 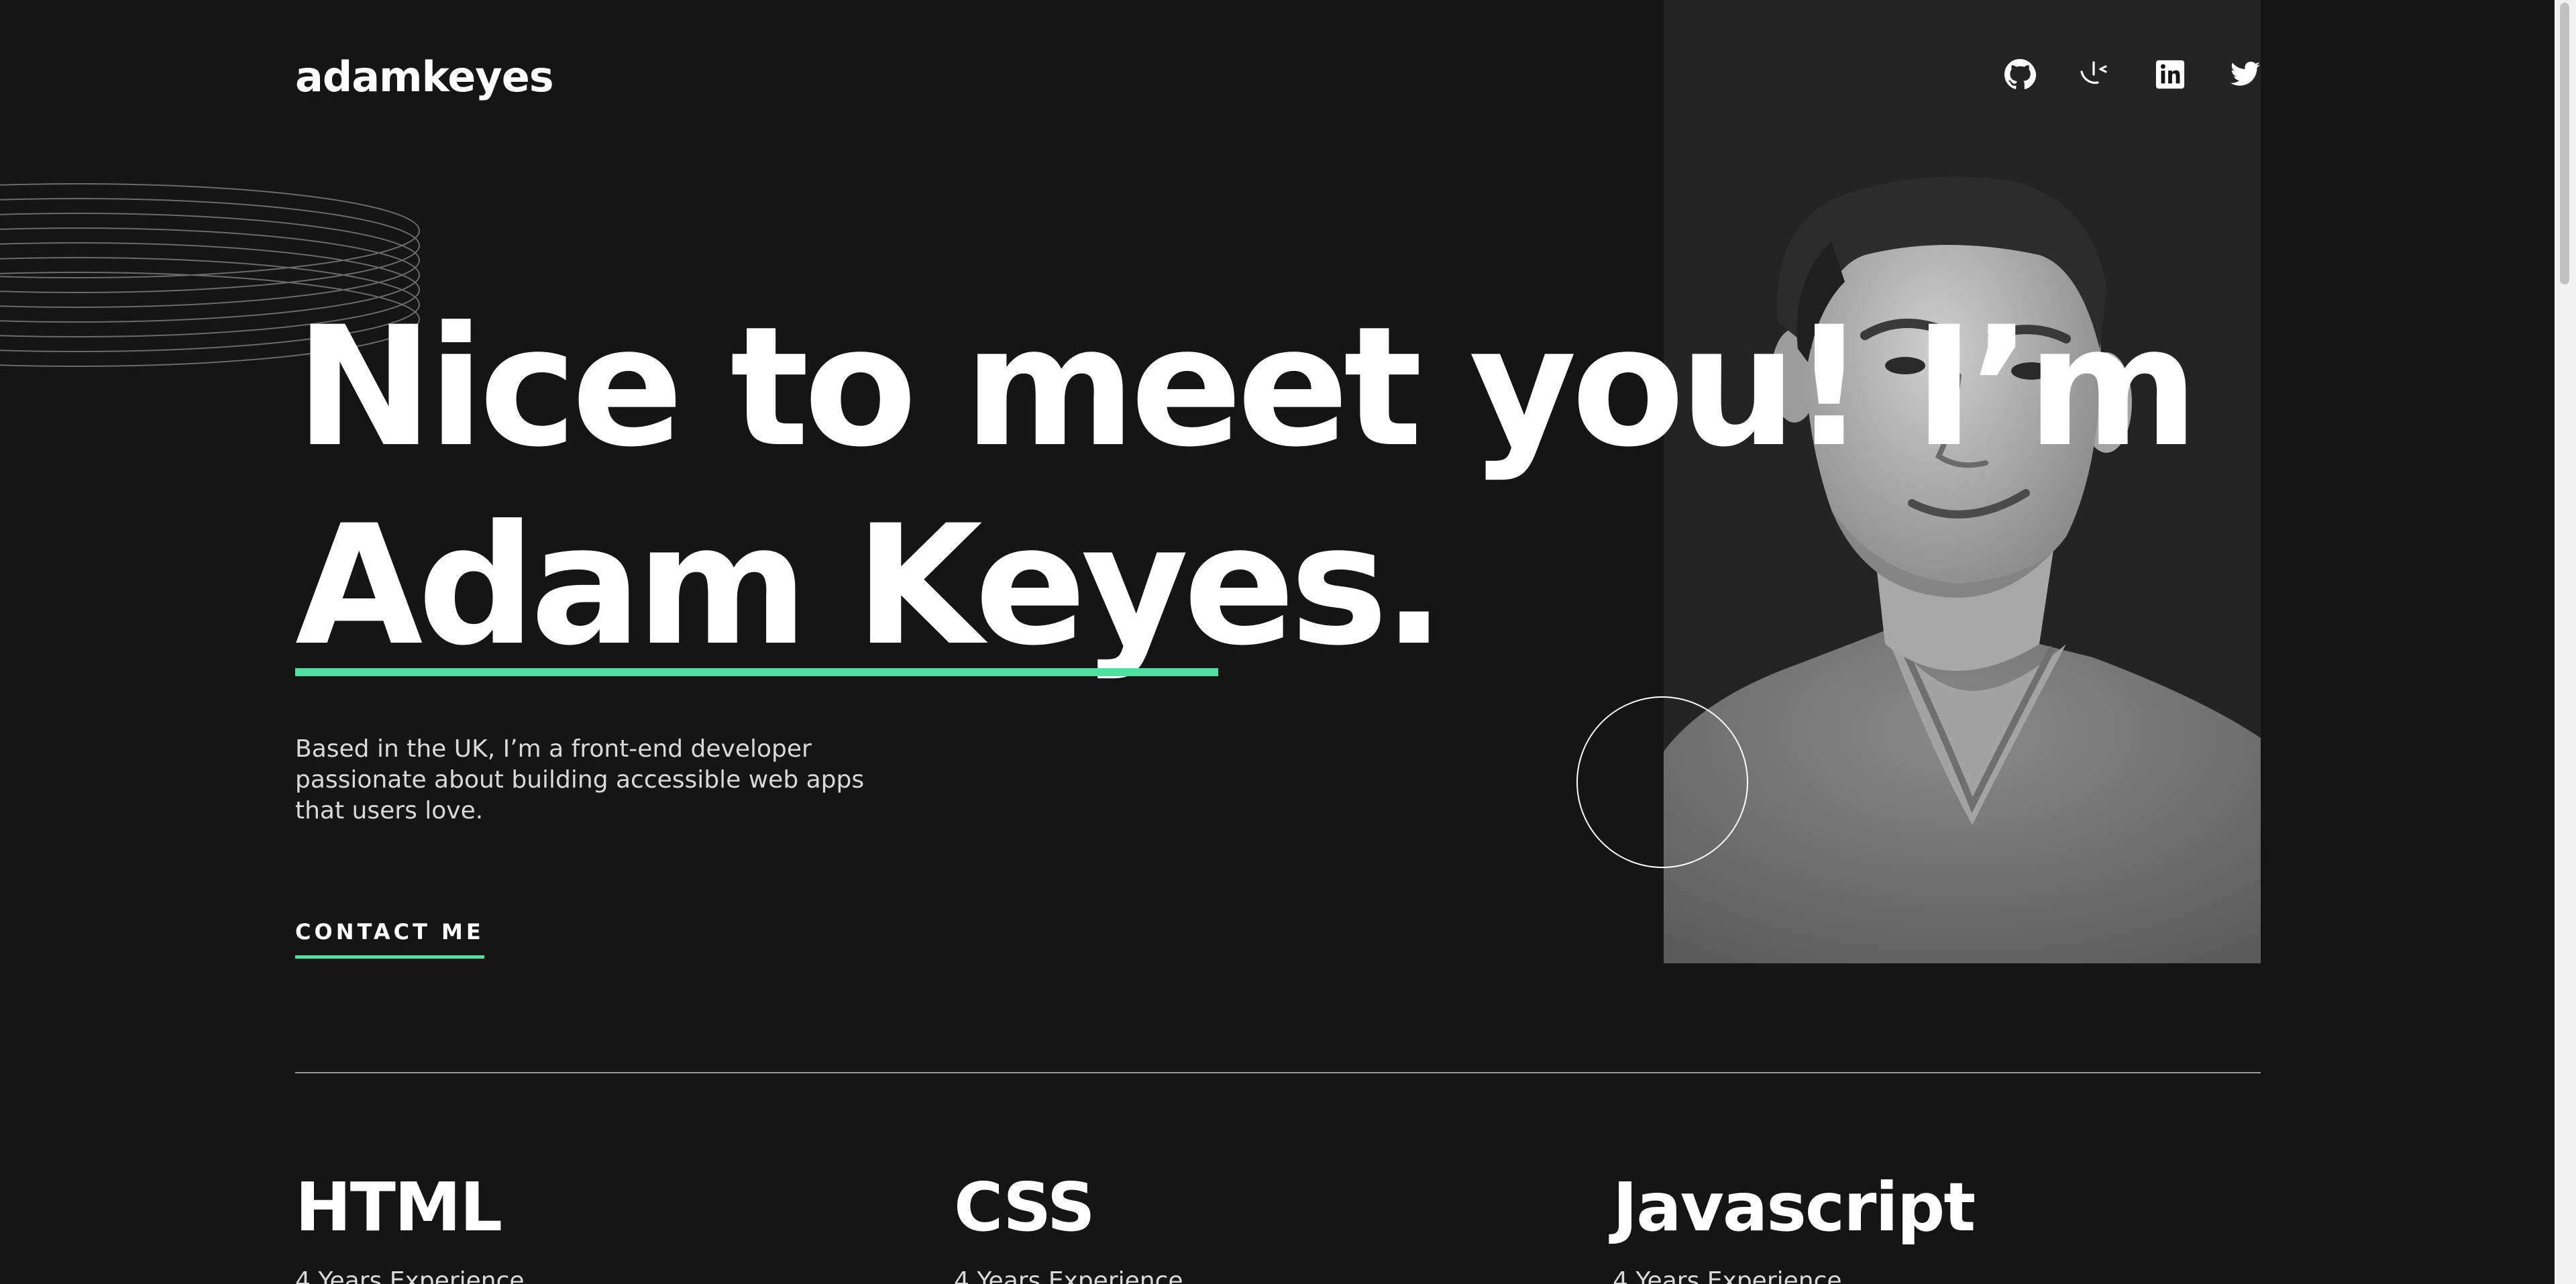 I want to click on contact-me-button: CONTACT ME, so click(x=389, y=939).